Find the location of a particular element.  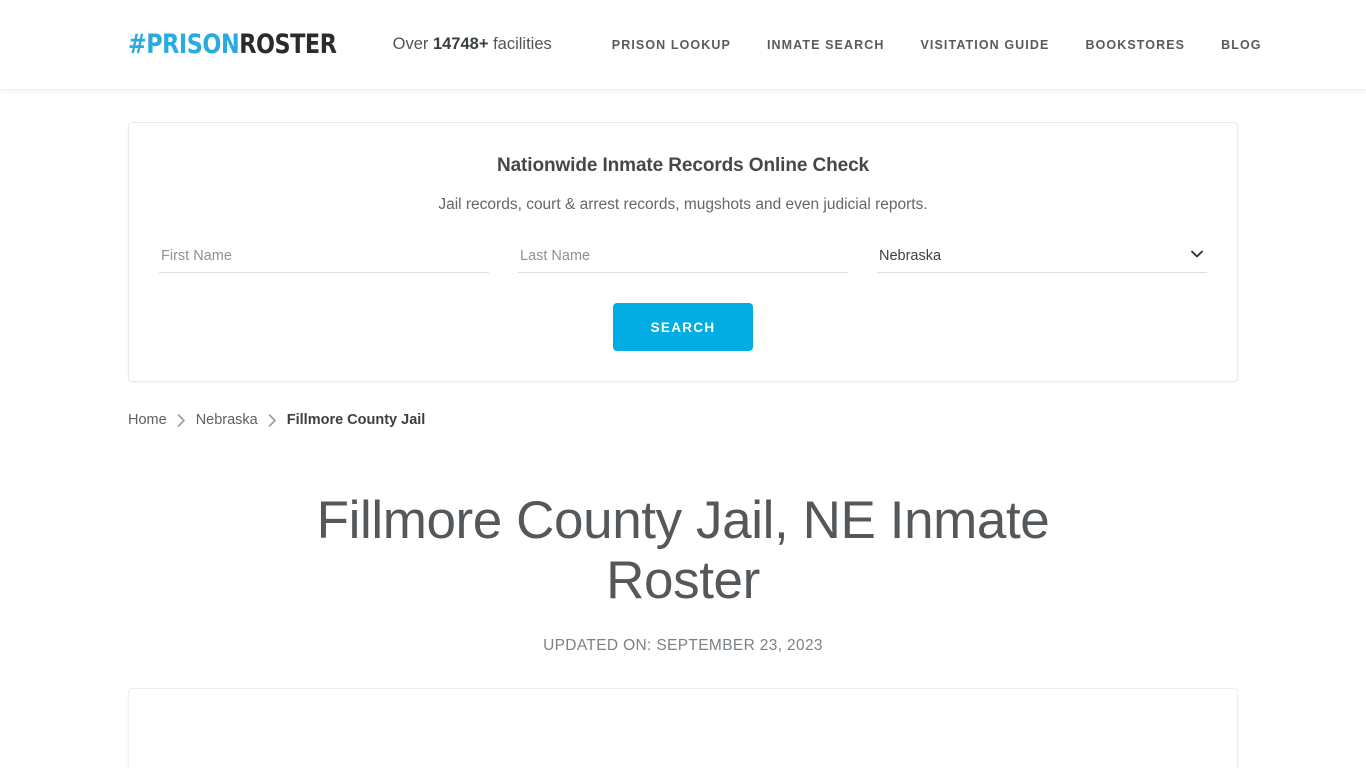

nav-item-bookstores: BOOKSTORES is located at coordinates (1135, 45).